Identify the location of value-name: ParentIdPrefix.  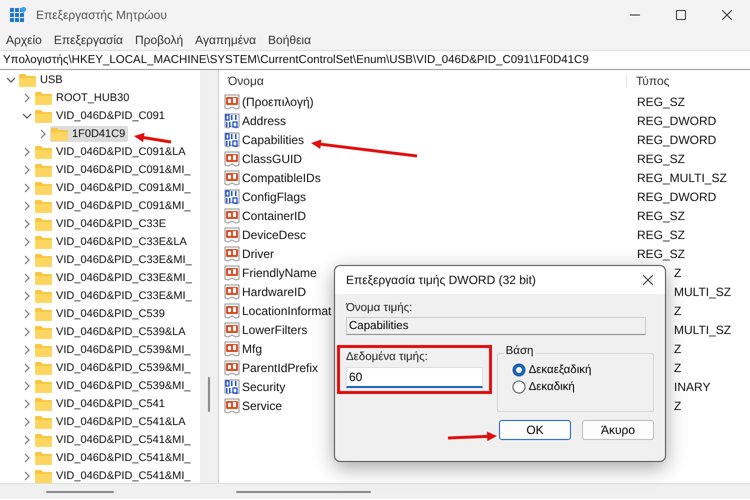
(280, 367).